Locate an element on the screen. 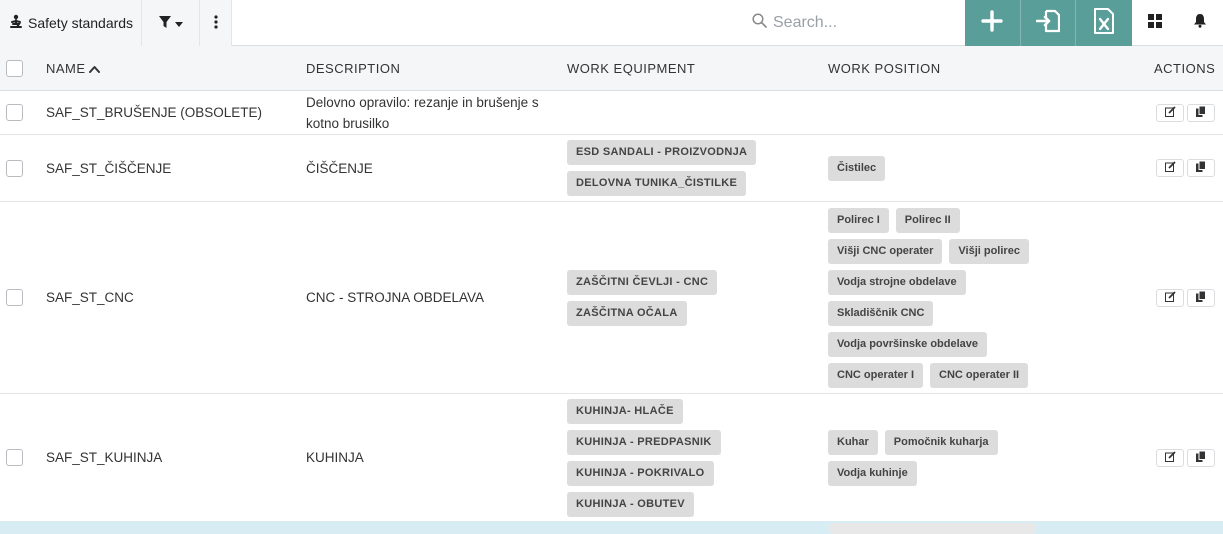 Image resolution: width=1223 pixels, height=534 pixels. column-header-name-label: NAME is located at coordinates (66, 68).